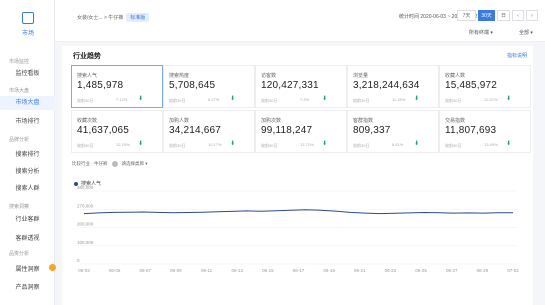 The width and height of the screenshot is (545, 305). What do you see at coordinates (27, 220) in the screenshot?
I see `sidebar-item: 行业客群` at bounding box center [27, 220].